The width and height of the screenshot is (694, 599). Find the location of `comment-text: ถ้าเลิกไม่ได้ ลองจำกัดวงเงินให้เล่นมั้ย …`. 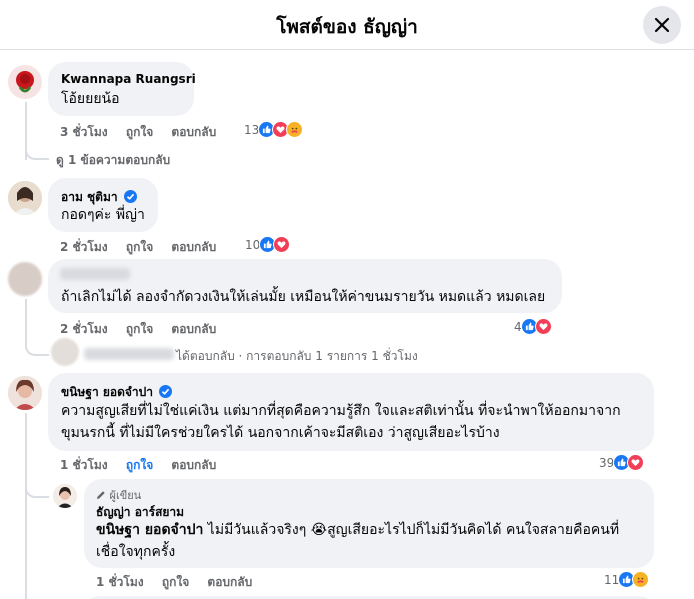

comment-text: ถ้าเลิกไม่ได้ ลองจำกัดวงเงินให้เล่นมั้ย … is located at coordinates (303, 297).